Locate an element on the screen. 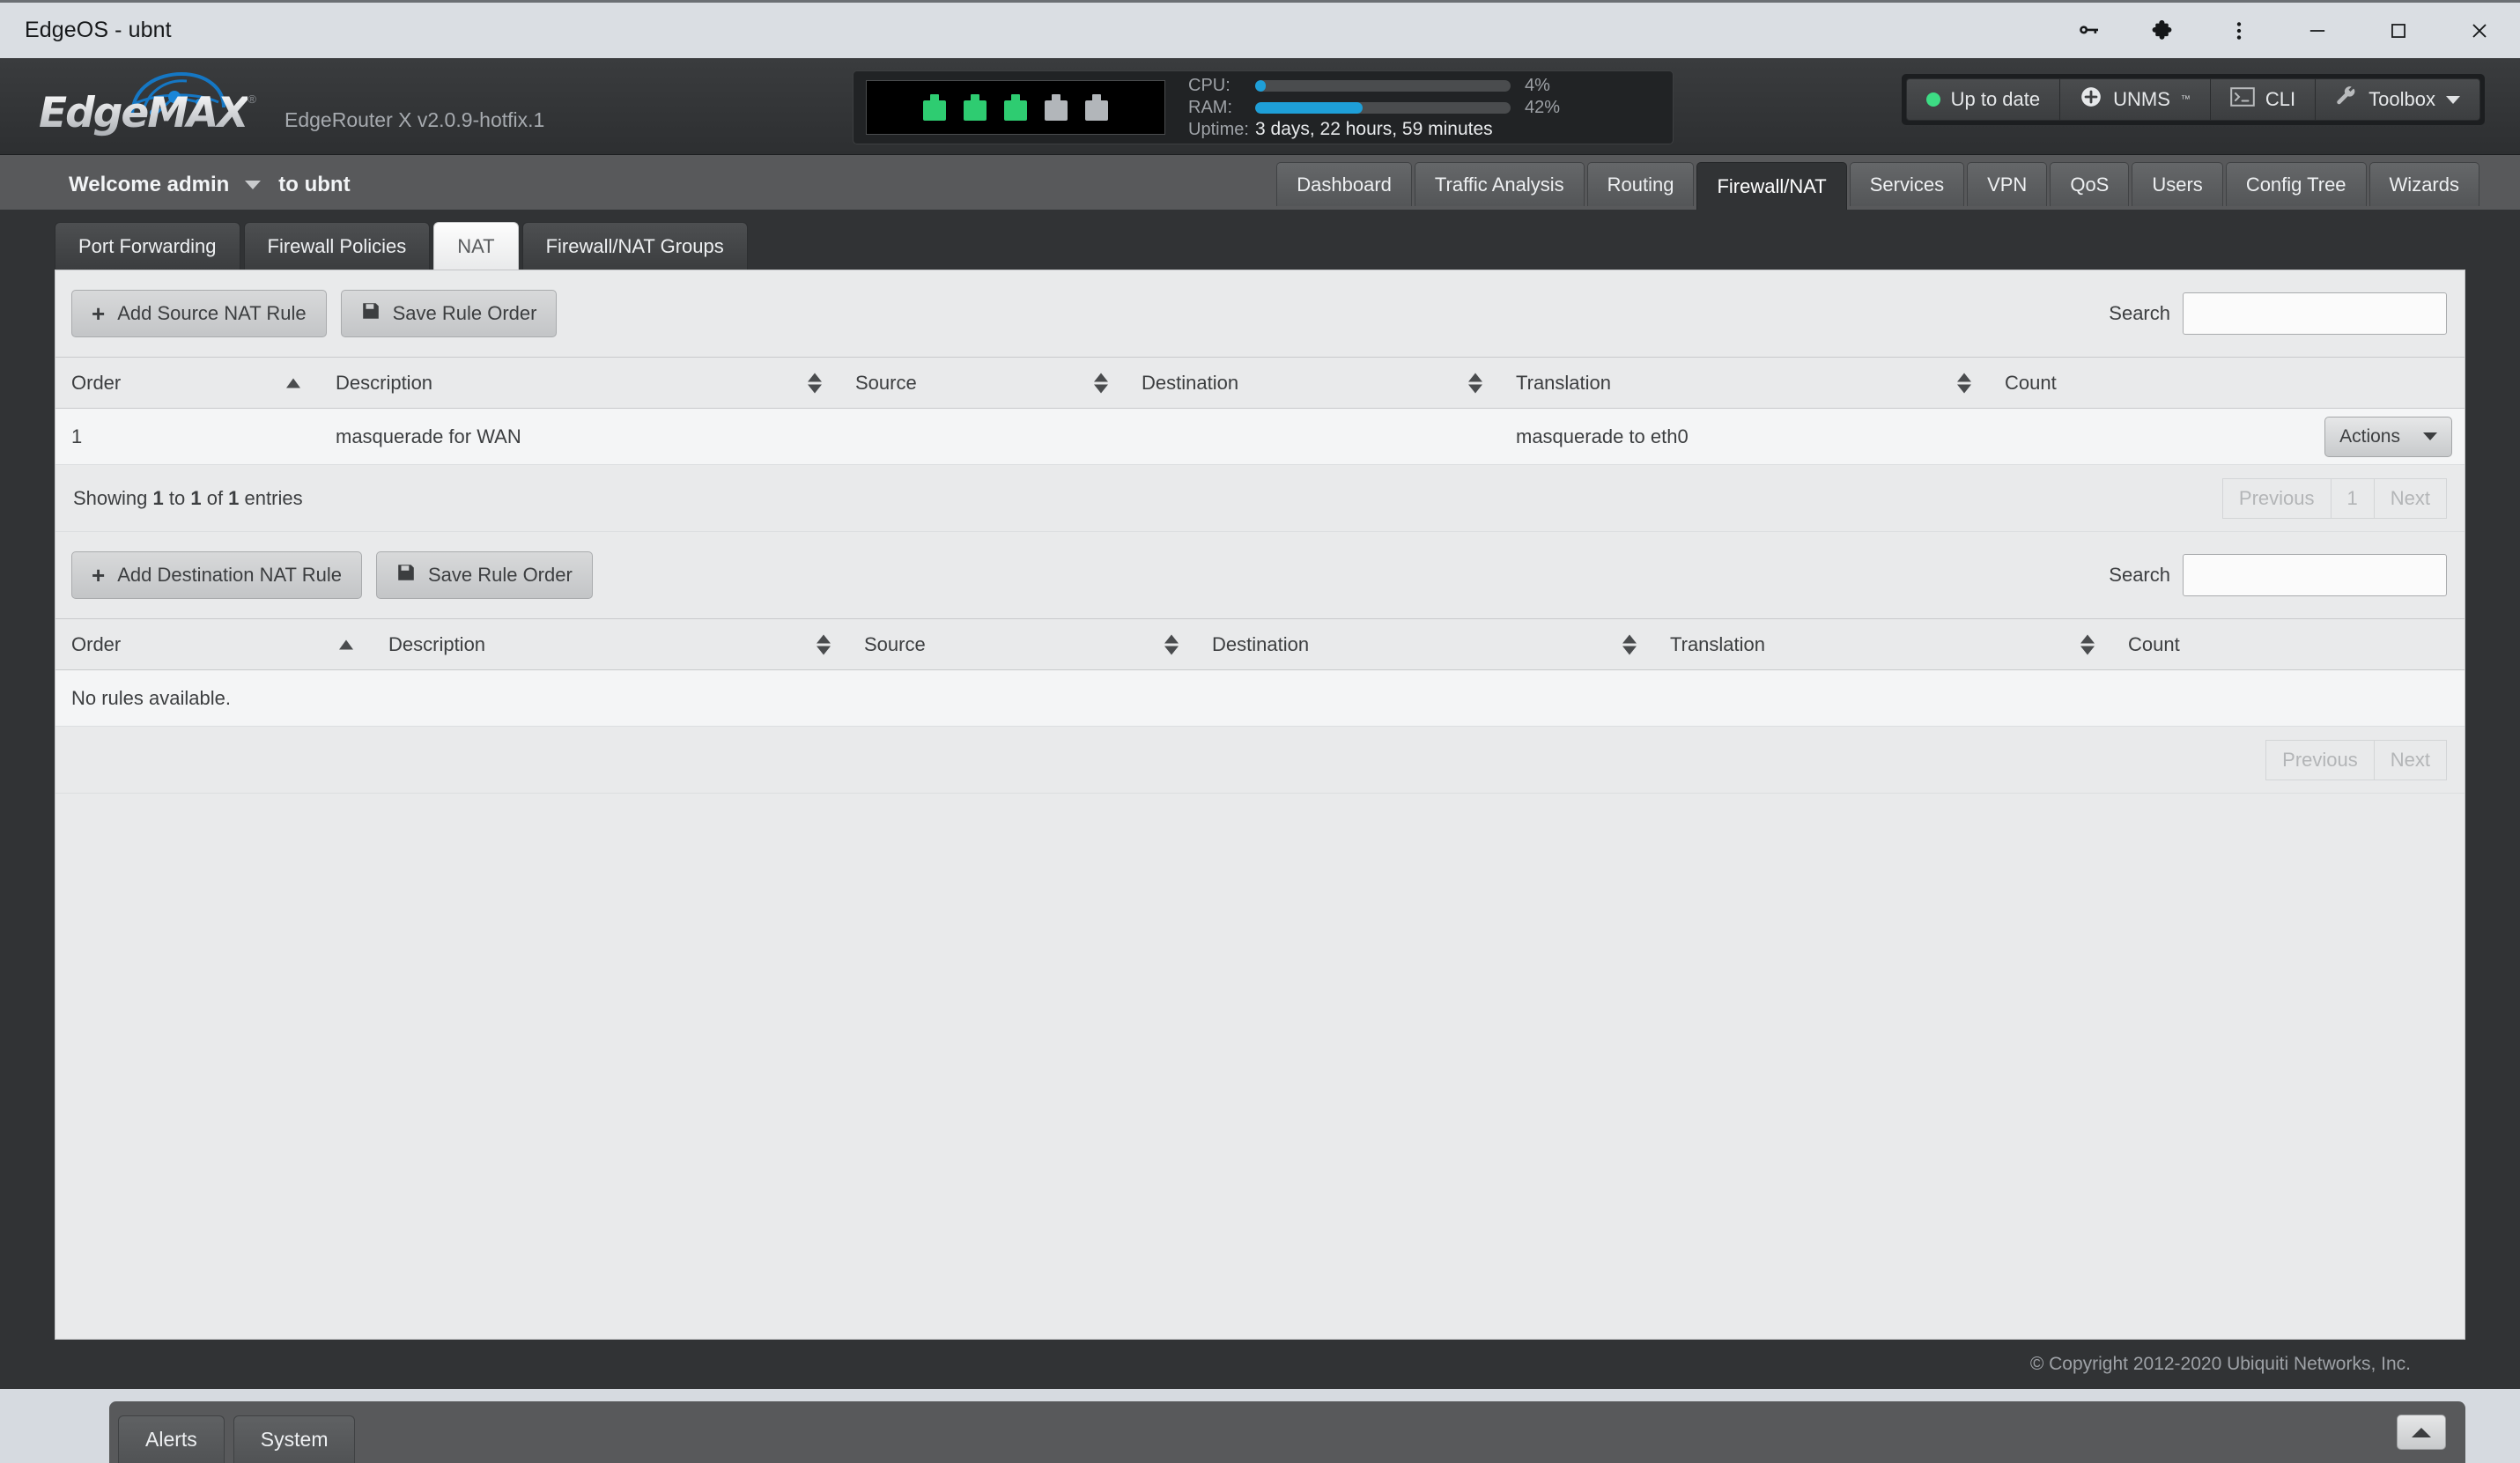 This screenshot has height=1463, width=2520. destination-col-description: Description is located at coordinates (610, 644).